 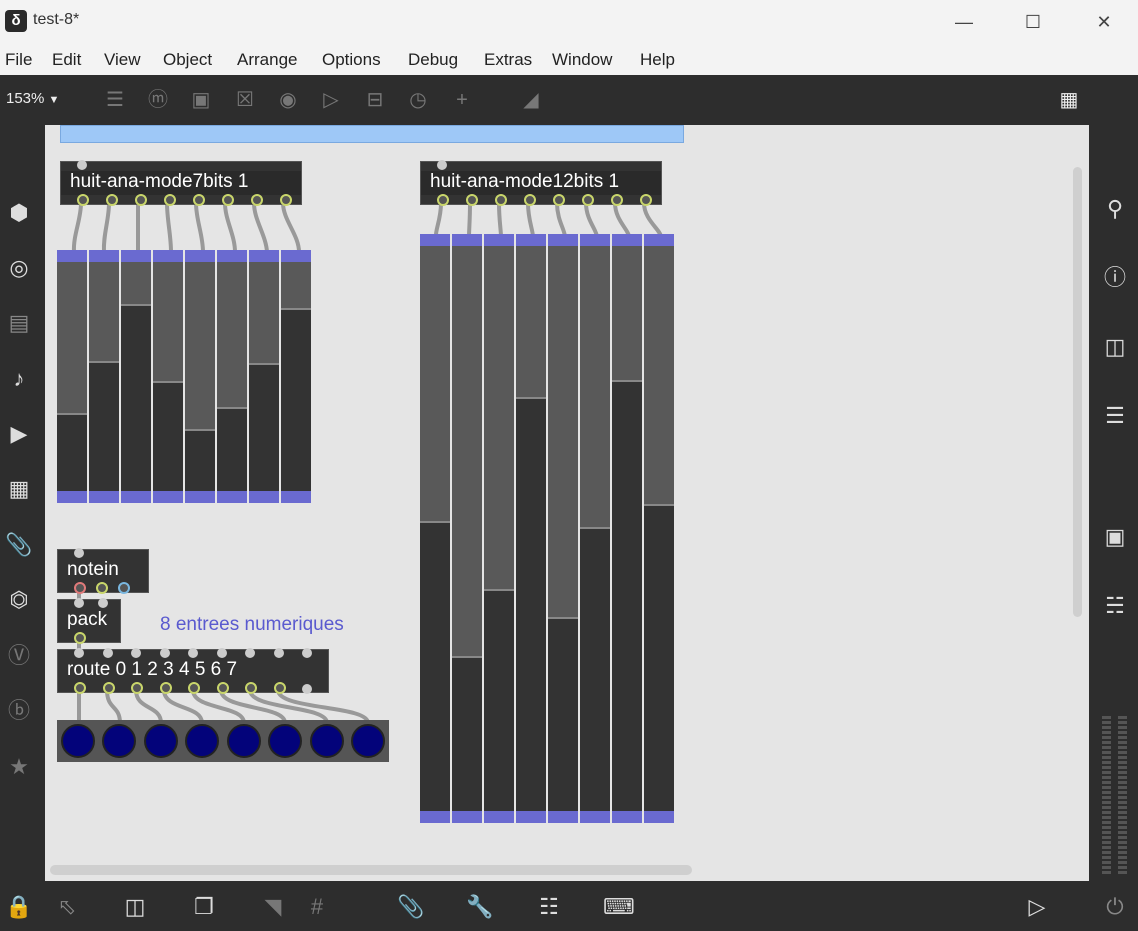 I want to click on route-object: route 0 1 2 3 4 5 6 7, so click(x=193, y=671).